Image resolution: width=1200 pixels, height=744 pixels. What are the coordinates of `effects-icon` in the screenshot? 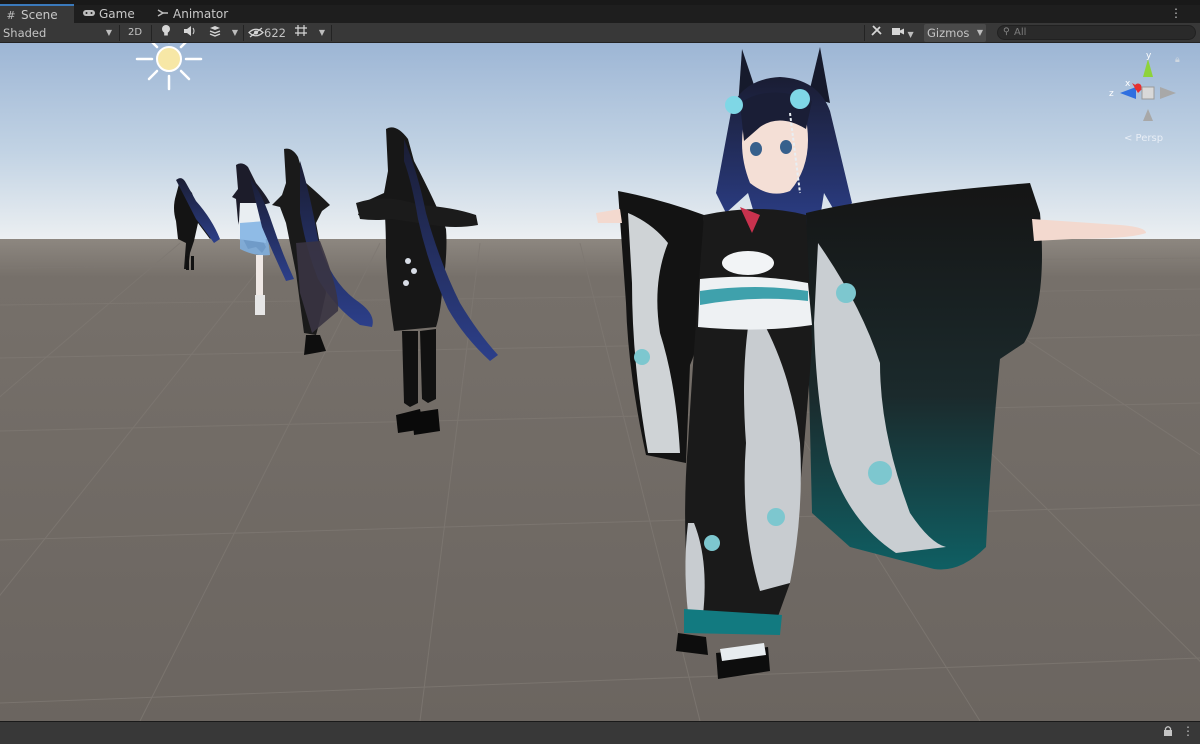 It's located at (215, 31).